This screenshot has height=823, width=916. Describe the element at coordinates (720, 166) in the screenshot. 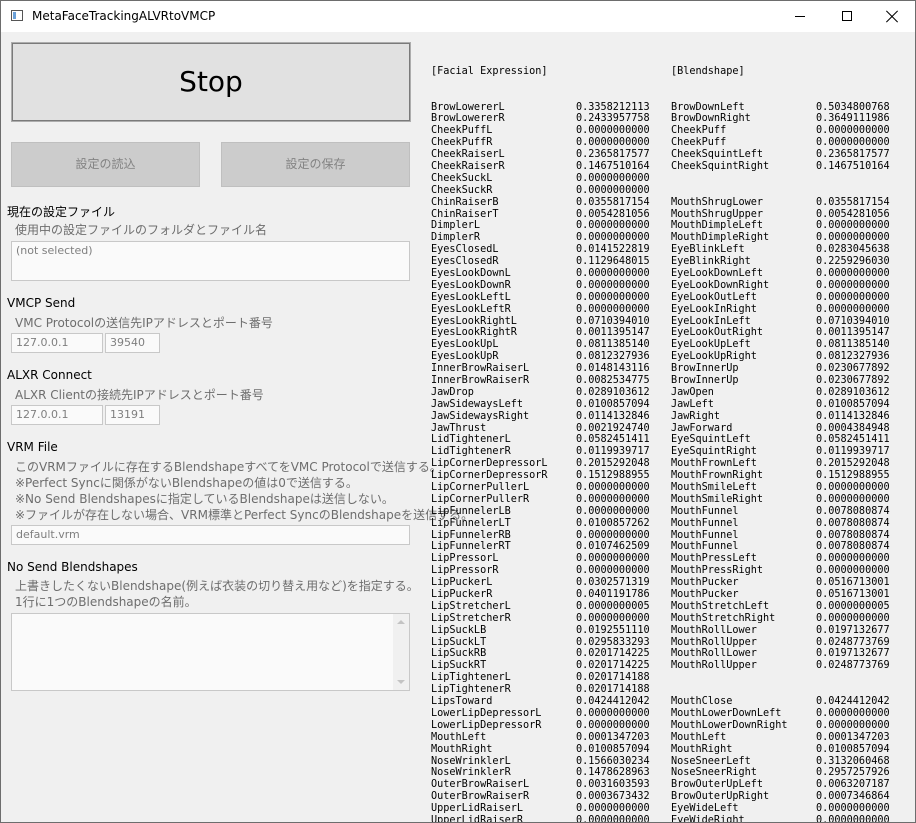

I see `blendshape-name: CheekSquintRight` at that location.